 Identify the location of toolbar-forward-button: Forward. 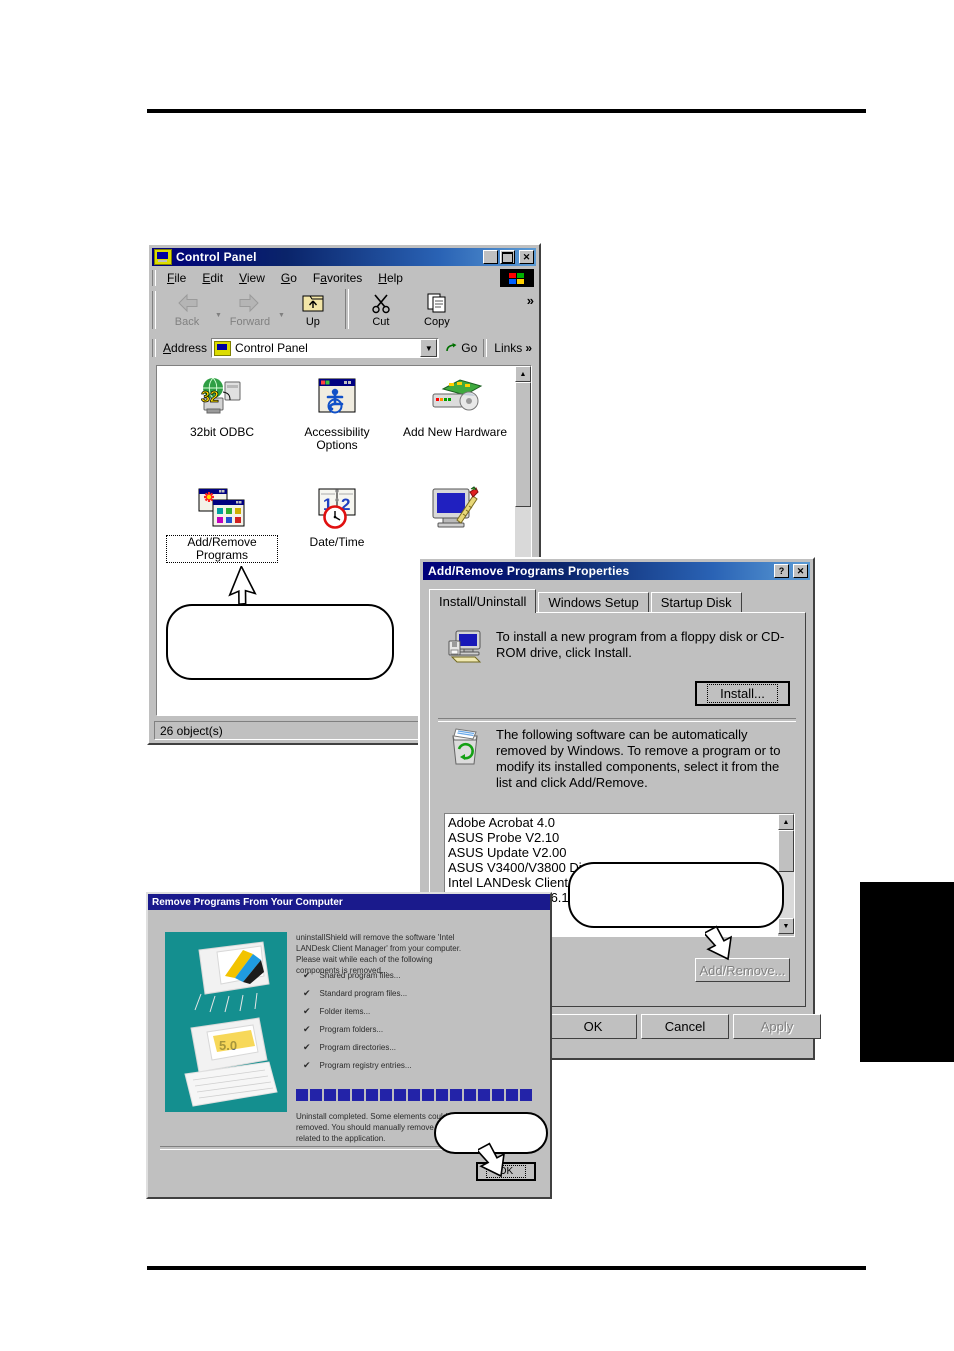
(250, 308).